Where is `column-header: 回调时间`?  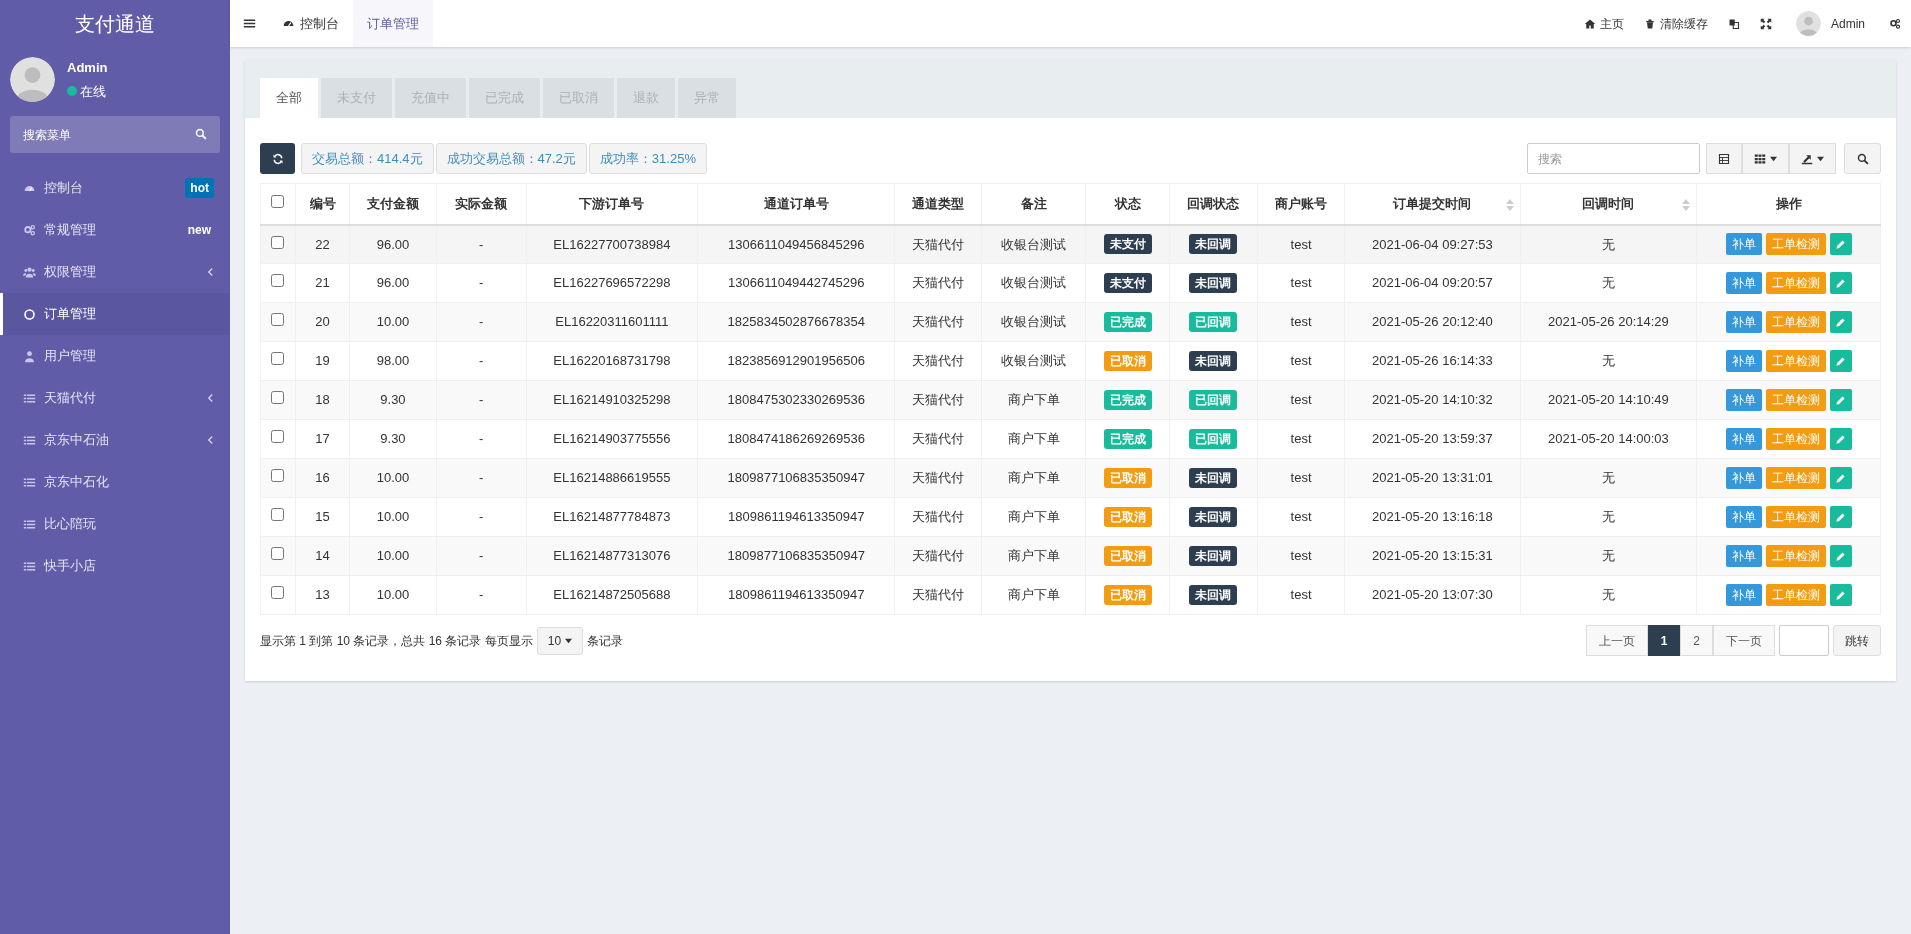 column-header: 回调时间 is located at coordinates (1608, 203).